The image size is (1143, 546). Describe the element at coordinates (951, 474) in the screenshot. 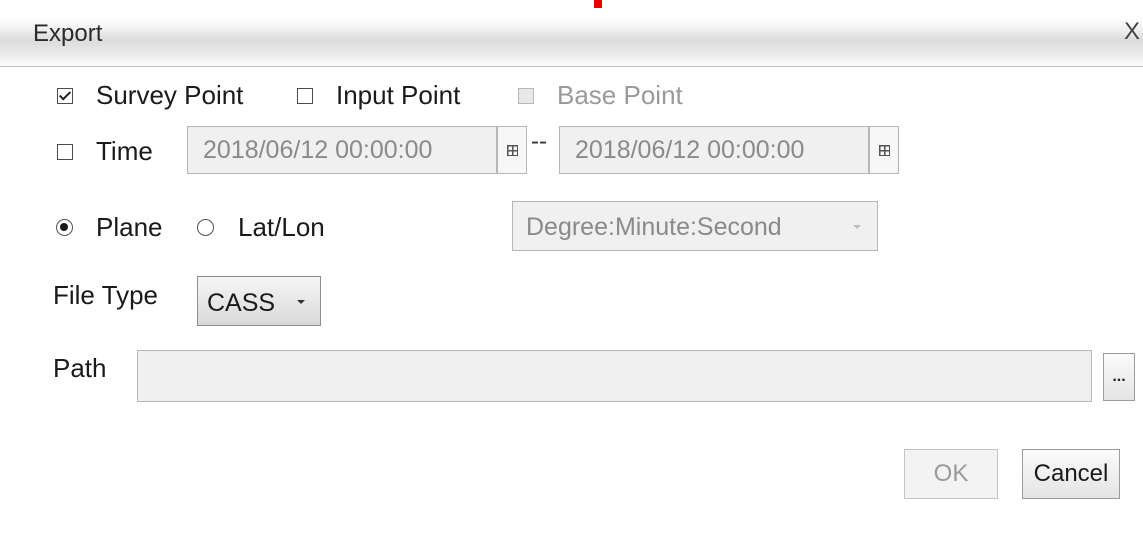

I see `ok-button: OK` at that location.